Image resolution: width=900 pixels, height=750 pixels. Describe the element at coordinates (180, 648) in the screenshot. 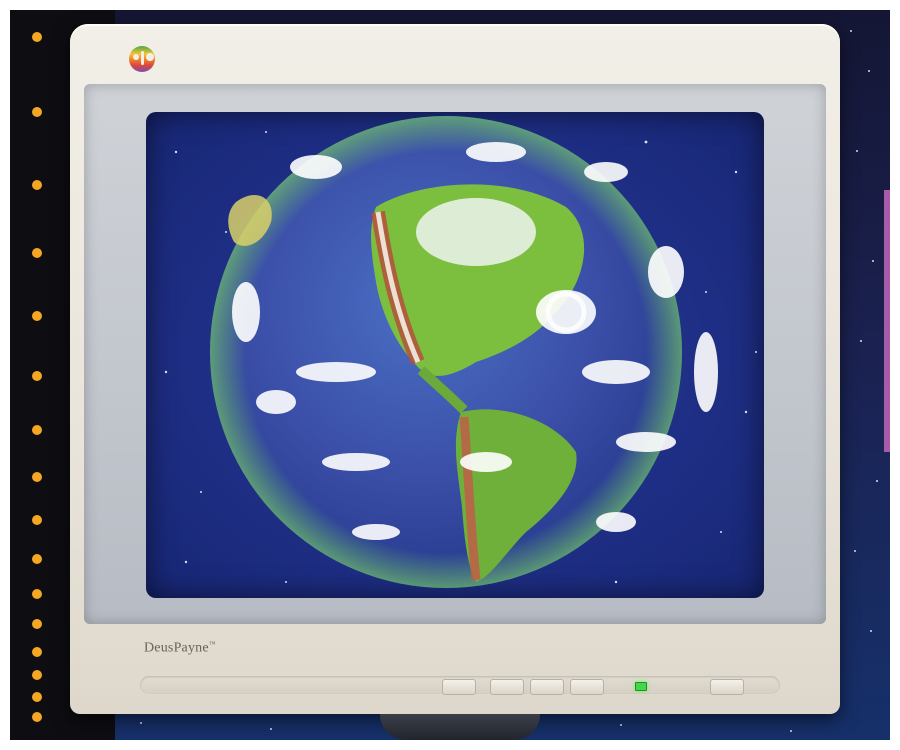

I see `brand-label: DeusPayne™` at that location.